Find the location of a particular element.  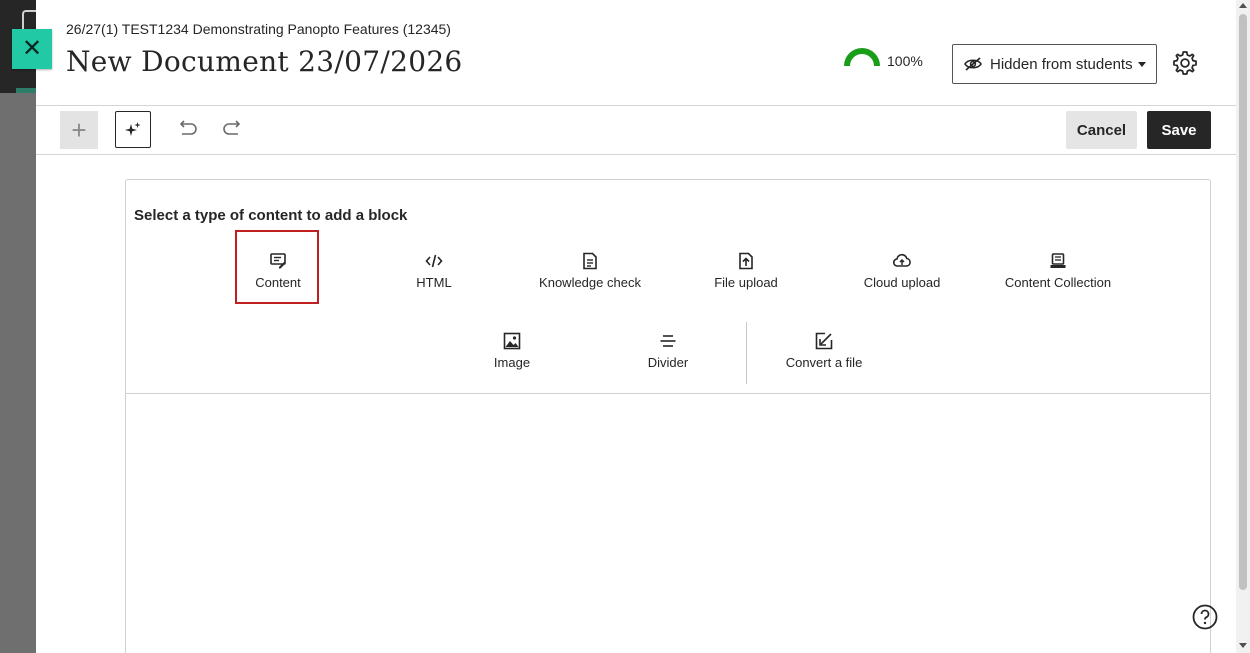

undo-icon is located at coordinates (187, 129).